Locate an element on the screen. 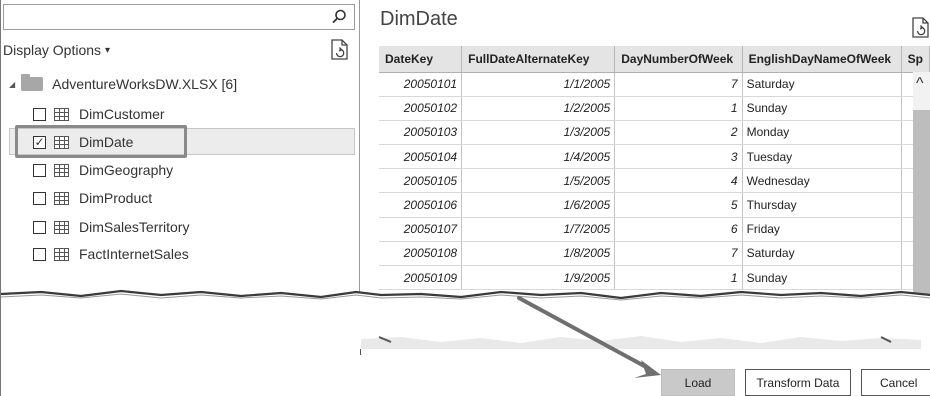 The image size is (930, 396). table-row: 20050101 1/1/2005 7 Saturday is located at coordinates (654, 84).